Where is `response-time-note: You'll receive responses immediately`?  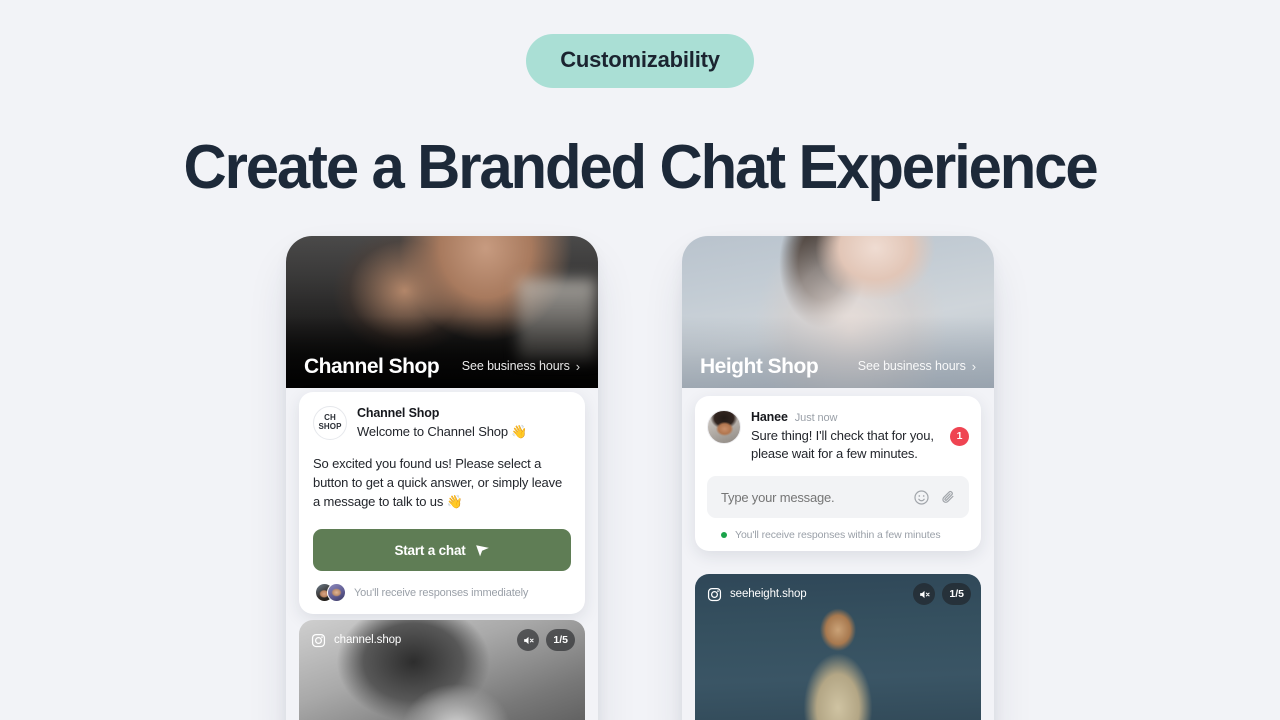
response-time-note: You'll receive responses immediately is located at coordinates (442, 593).